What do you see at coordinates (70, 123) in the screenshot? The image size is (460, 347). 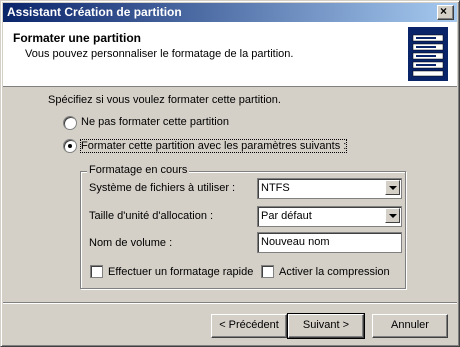 I see `no-format-radio` at bounding box center [70, 123].